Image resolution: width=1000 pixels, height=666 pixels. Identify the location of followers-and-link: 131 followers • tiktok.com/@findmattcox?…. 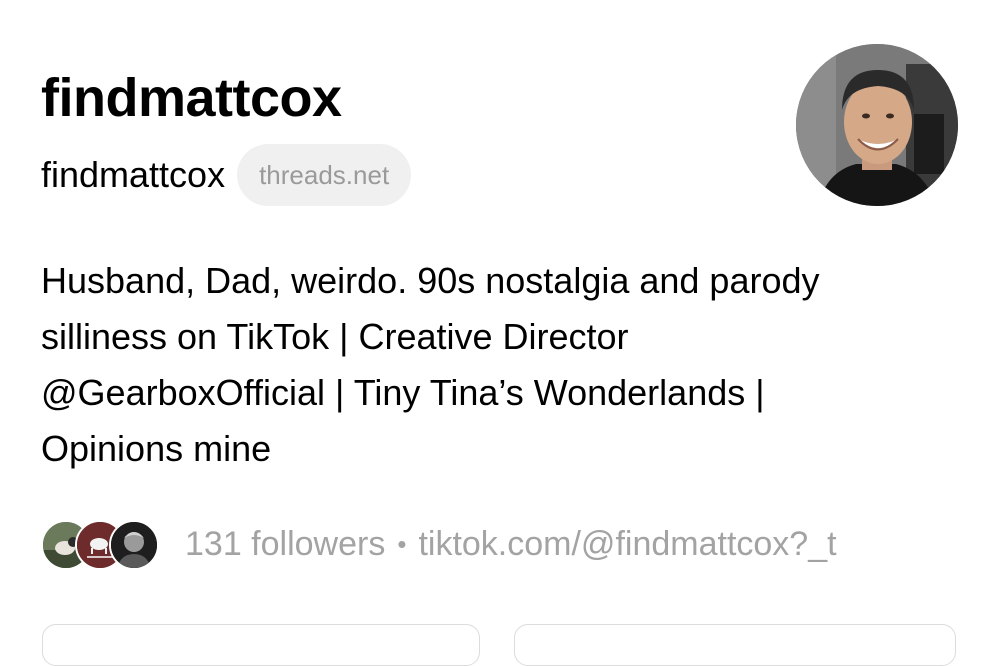
(511, 544).